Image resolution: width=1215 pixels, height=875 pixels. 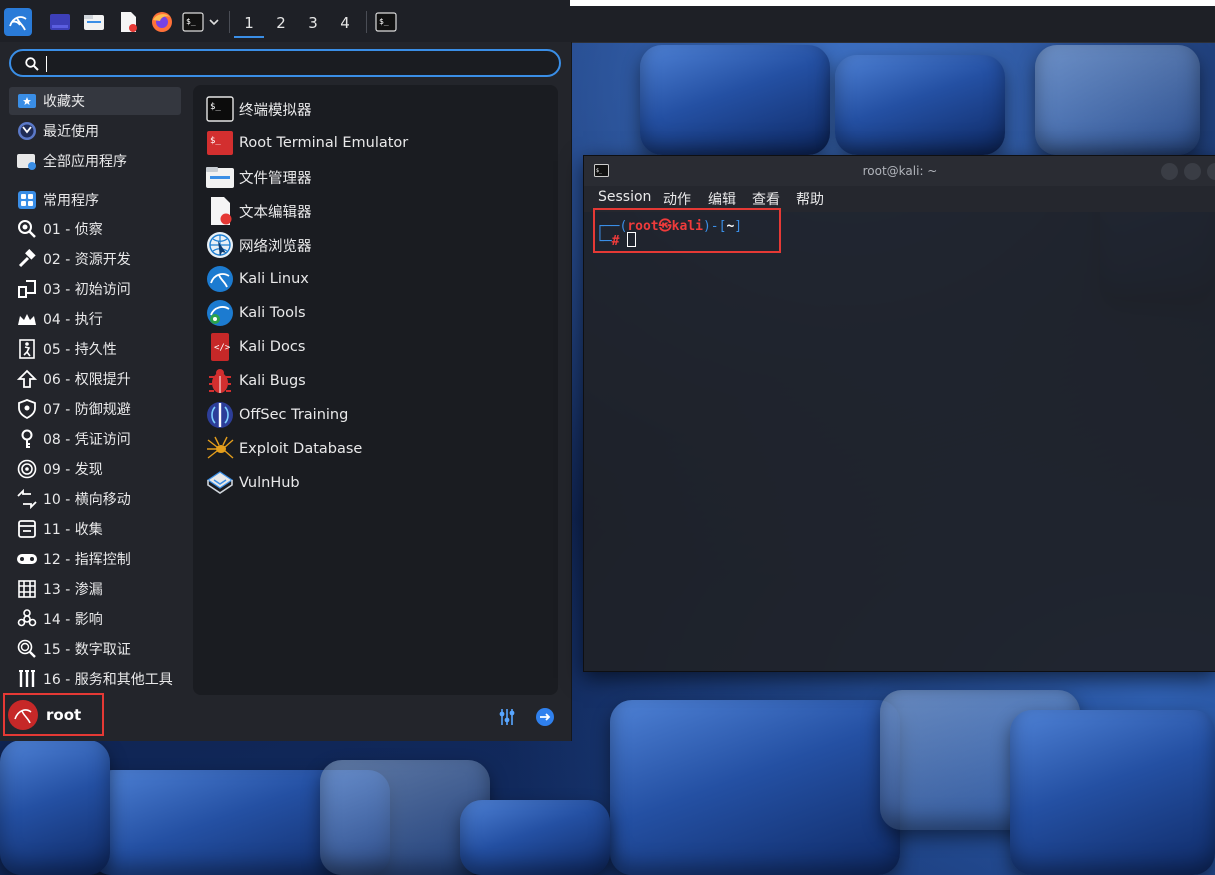 What do you see at coordinates (272, 347) in the screenshot?
I see `app-label: Kali Docs` at bounding box center [272, 347].